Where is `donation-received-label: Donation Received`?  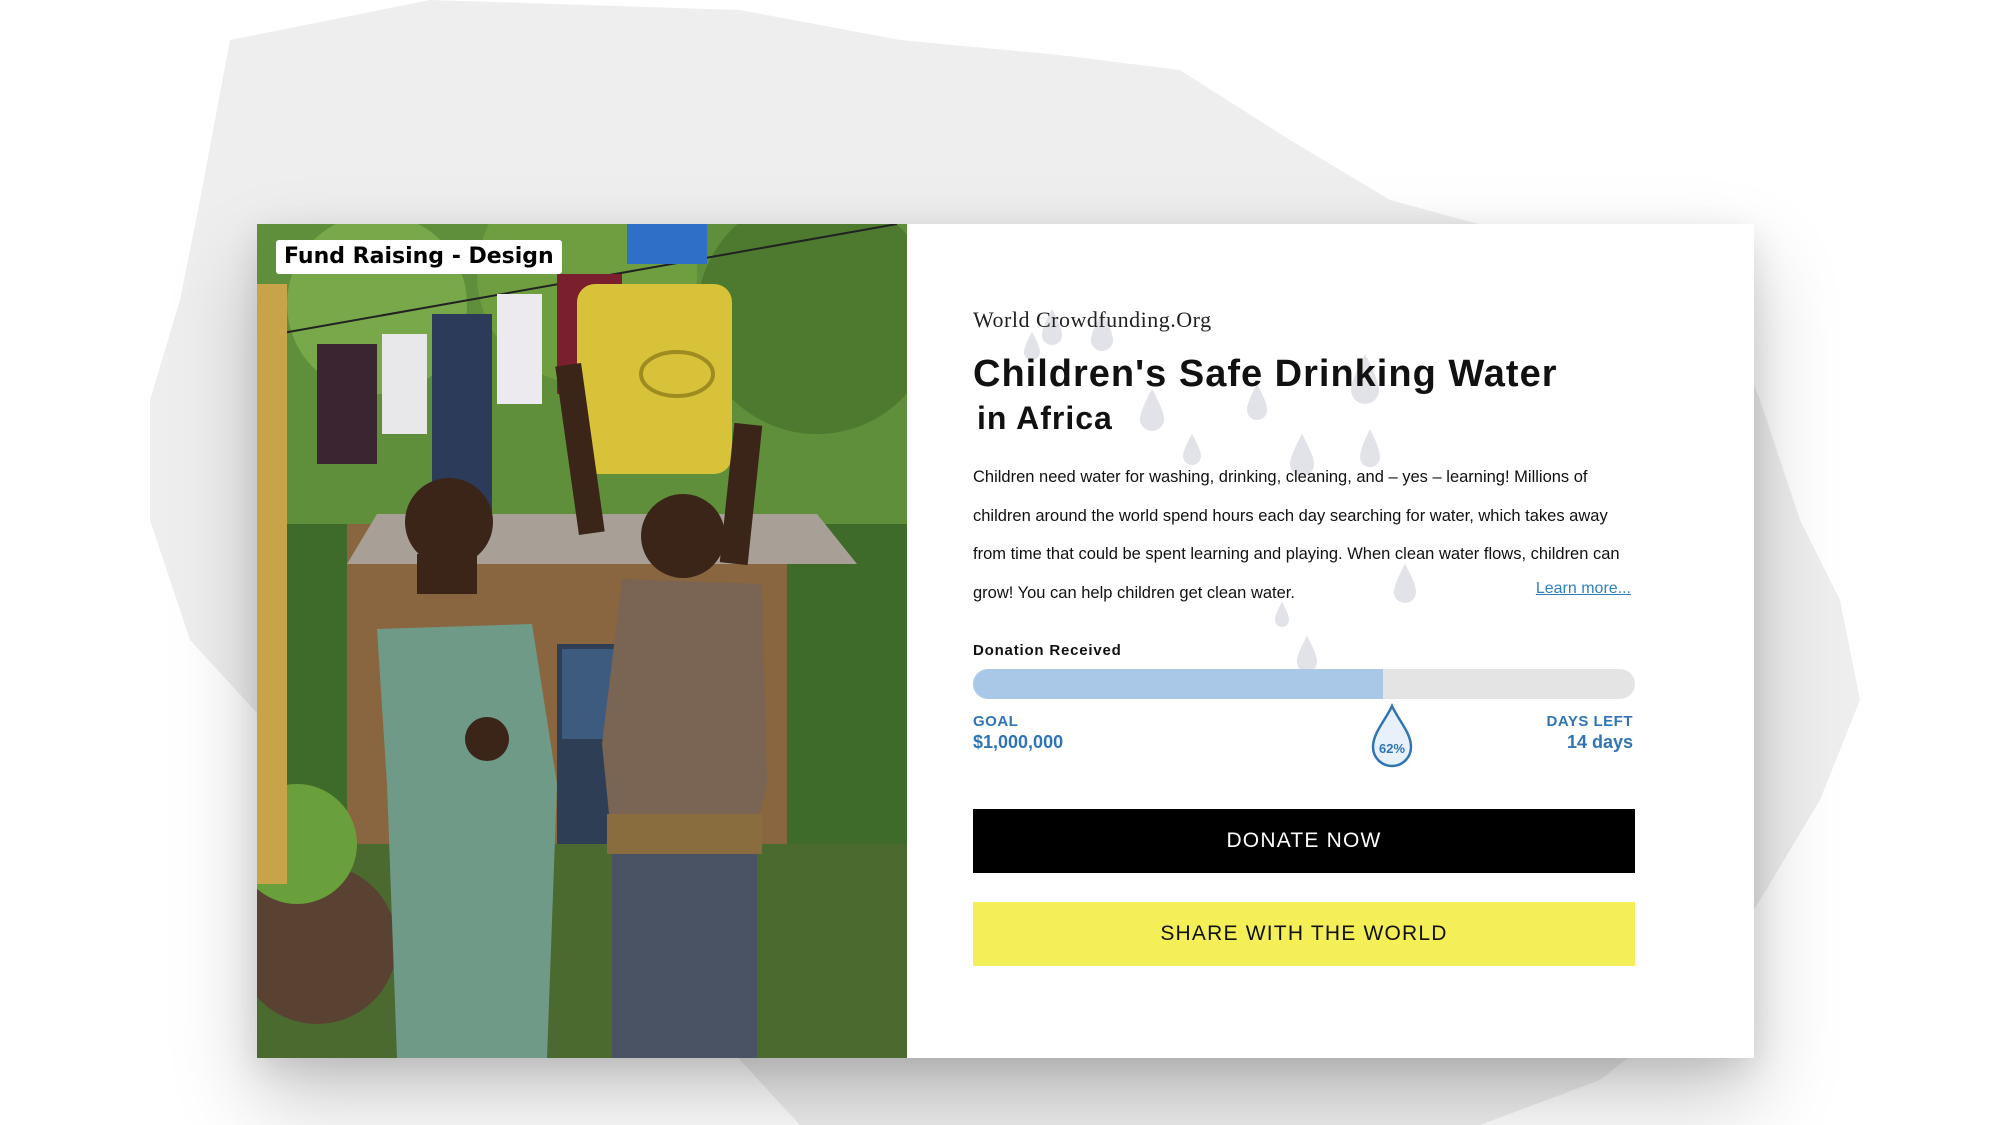
donation-received-label: Donation Received is located at coordinates (1047, 650).